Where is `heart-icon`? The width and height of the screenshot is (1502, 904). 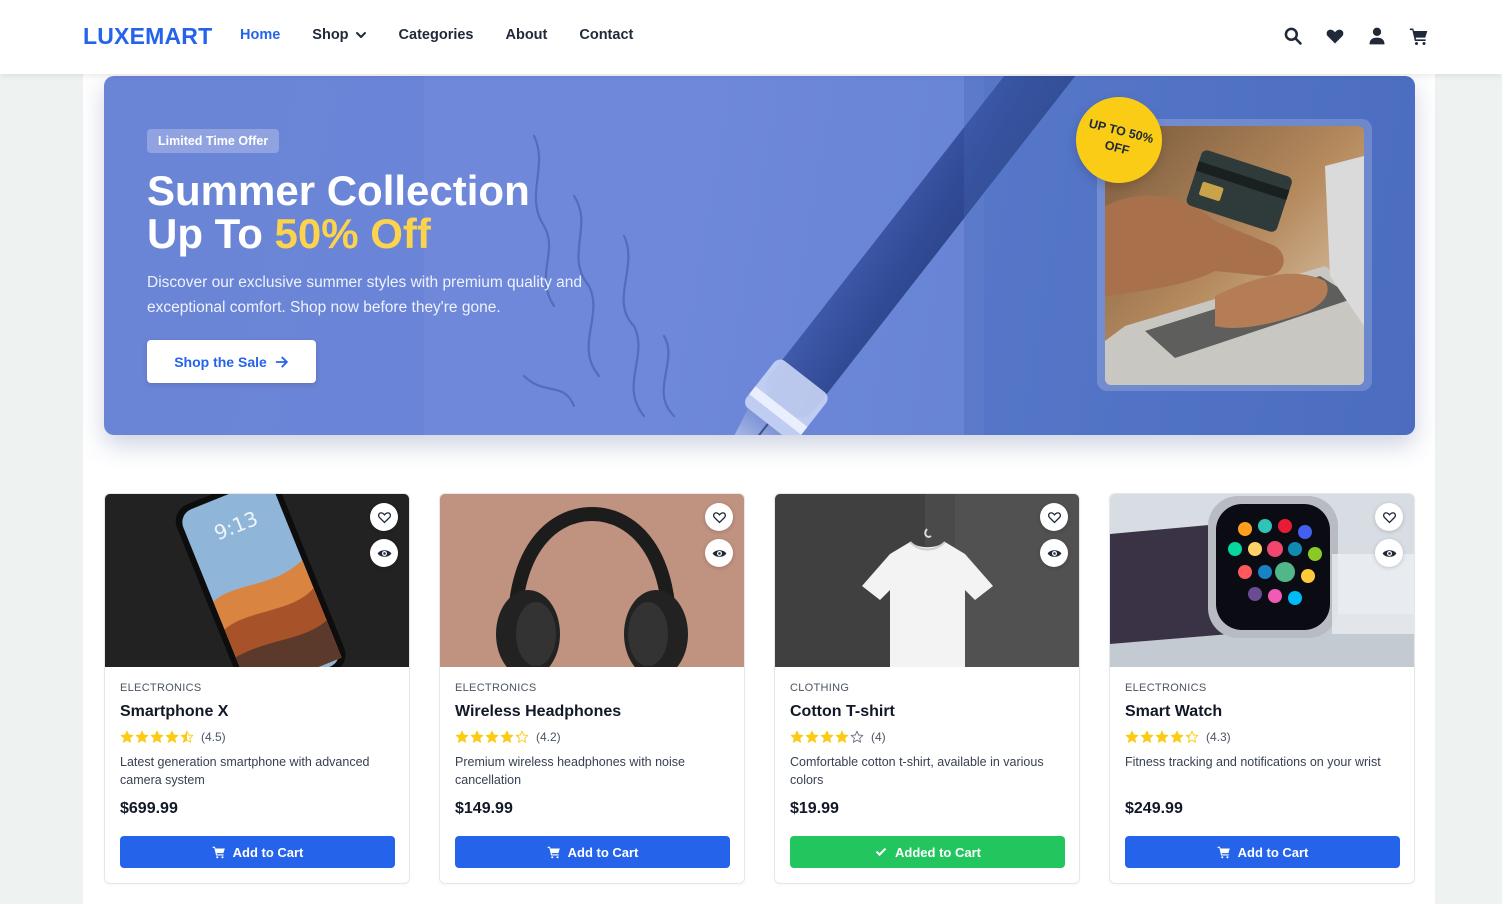 heart-icon is located at coordinates (1335, 36).